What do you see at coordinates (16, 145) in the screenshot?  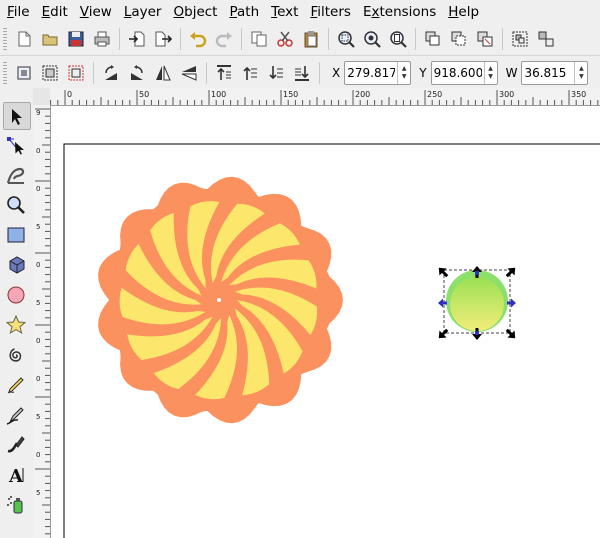 I see `node-tool-icon` at bounding box center [16, 145].